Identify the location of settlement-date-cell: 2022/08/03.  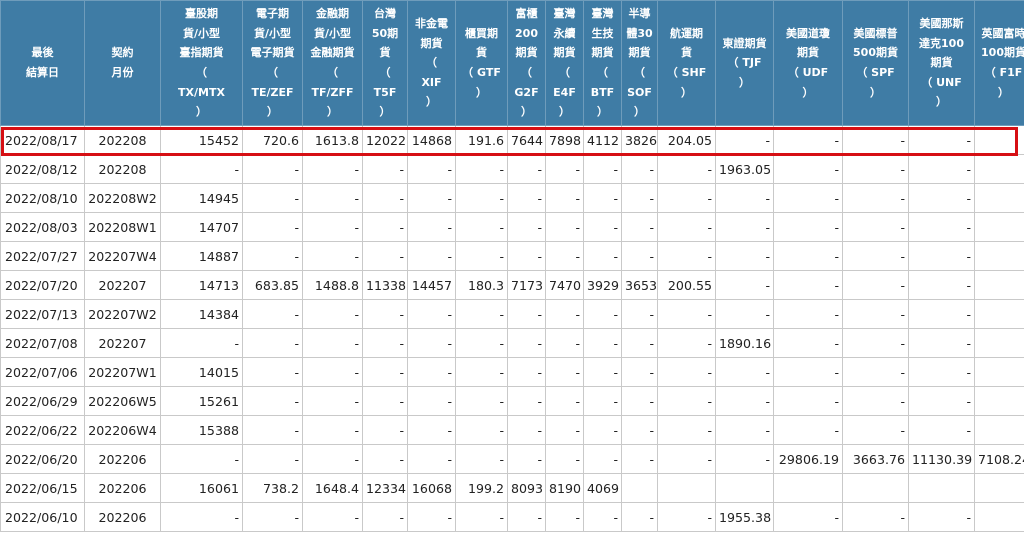
(42, 227).